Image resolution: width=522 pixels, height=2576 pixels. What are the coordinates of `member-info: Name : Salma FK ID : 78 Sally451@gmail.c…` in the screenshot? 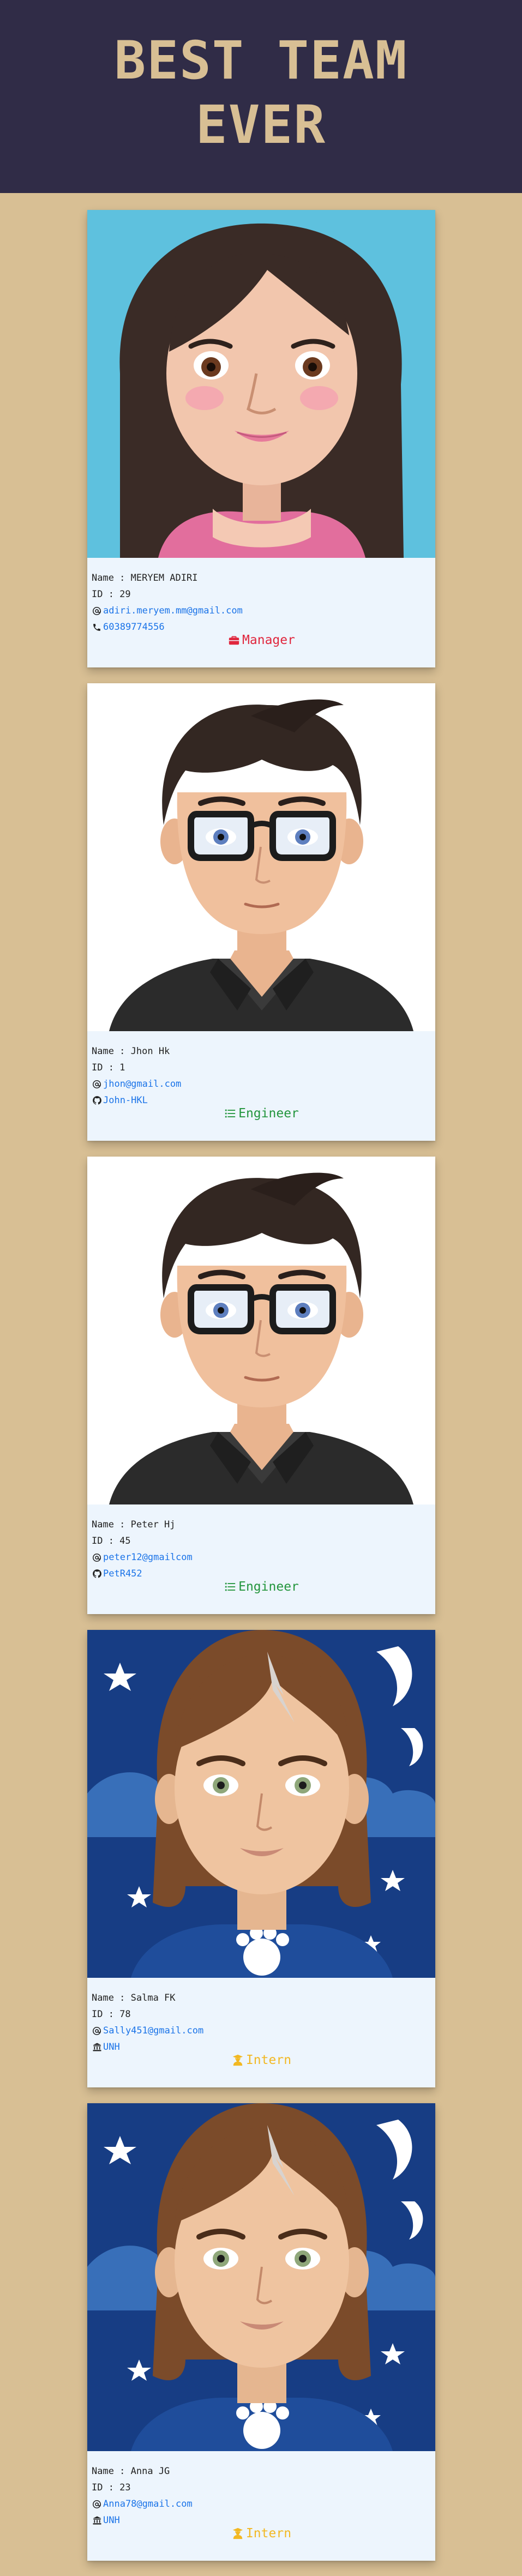 It's located at (261, 2022).